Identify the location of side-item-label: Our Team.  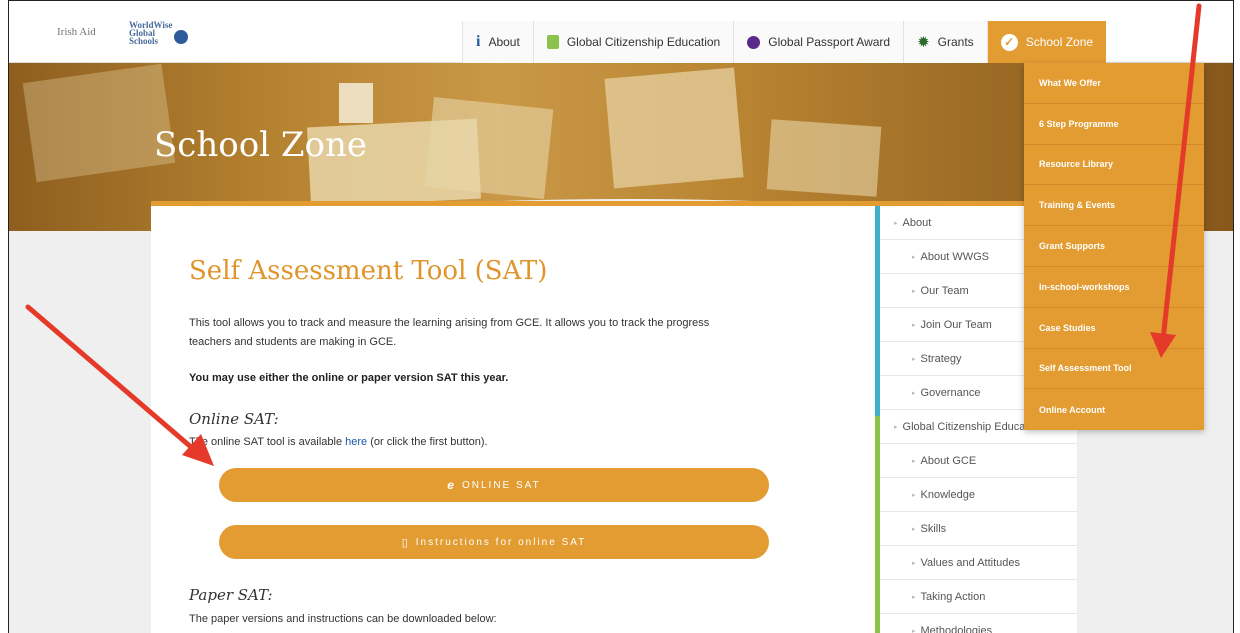
(944, 290).